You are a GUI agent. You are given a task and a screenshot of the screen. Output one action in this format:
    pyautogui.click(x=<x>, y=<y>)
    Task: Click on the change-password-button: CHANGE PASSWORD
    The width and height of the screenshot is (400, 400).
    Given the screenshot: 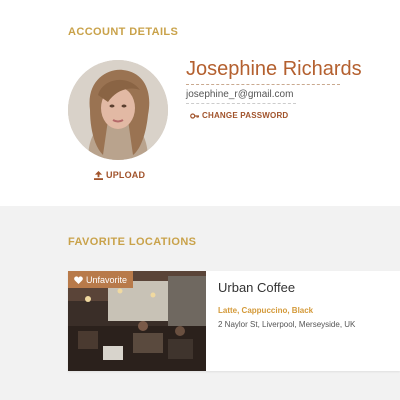 What is the action you would take?
    pyautogui.click(x=239, y=115)
    